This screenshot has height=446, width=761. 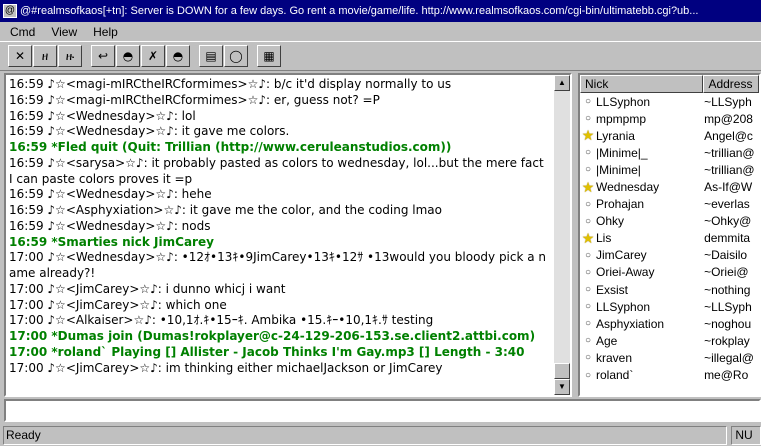 What do you see at coordinates (562, 387) in the screenshot?
I see `scroll-down-icon: ▼` at bounding box center [562, 387].